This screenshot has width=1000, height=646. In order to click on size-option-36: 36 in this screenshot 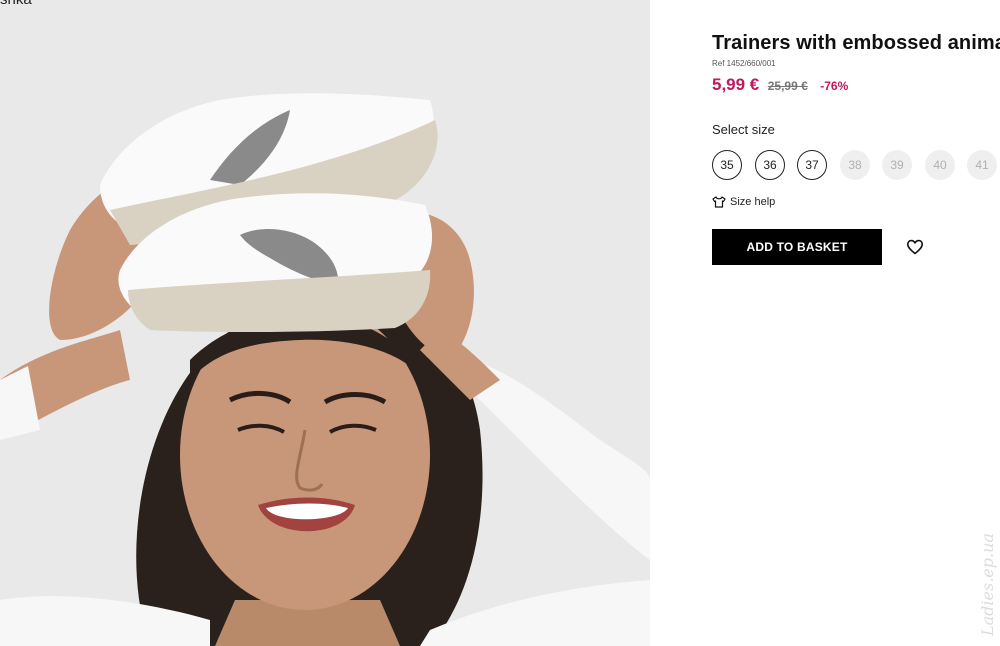, I will do `click(770, 165)`.